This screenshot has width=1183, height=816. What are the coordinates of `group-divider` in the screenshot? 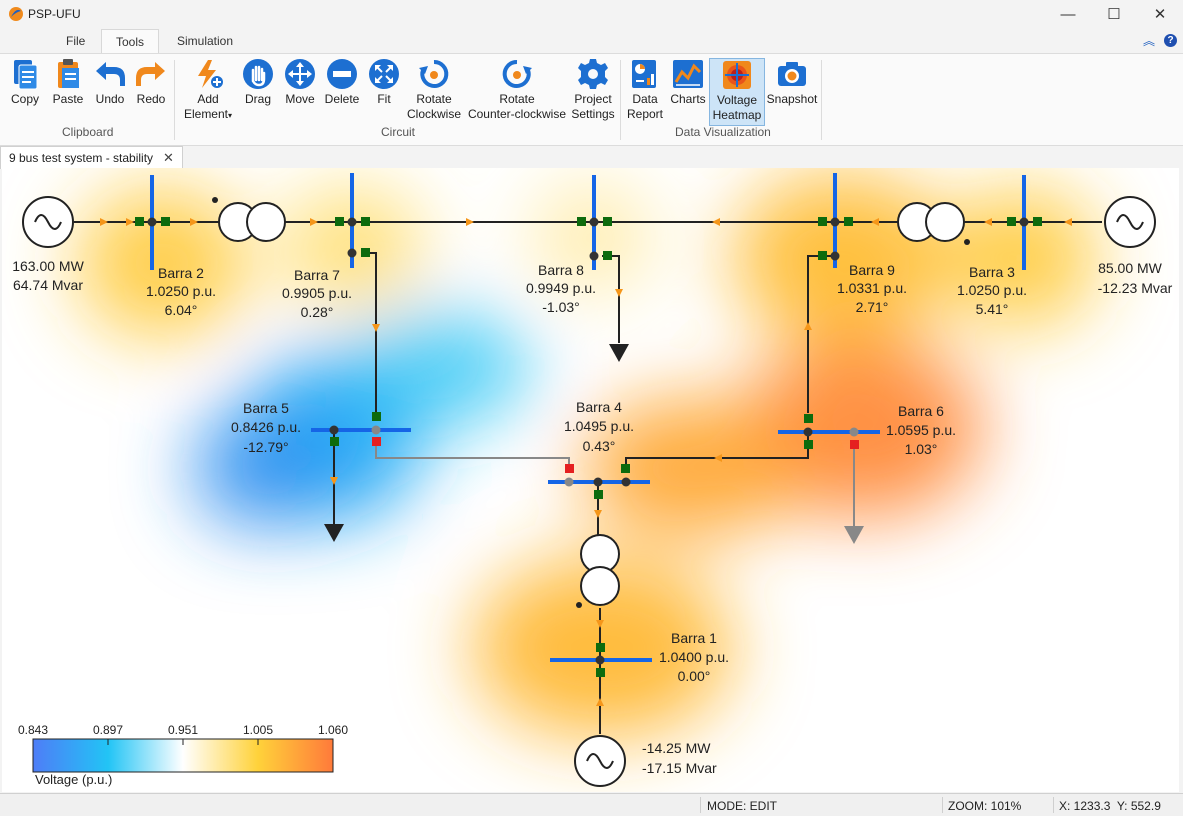 It's located at (620, 100).